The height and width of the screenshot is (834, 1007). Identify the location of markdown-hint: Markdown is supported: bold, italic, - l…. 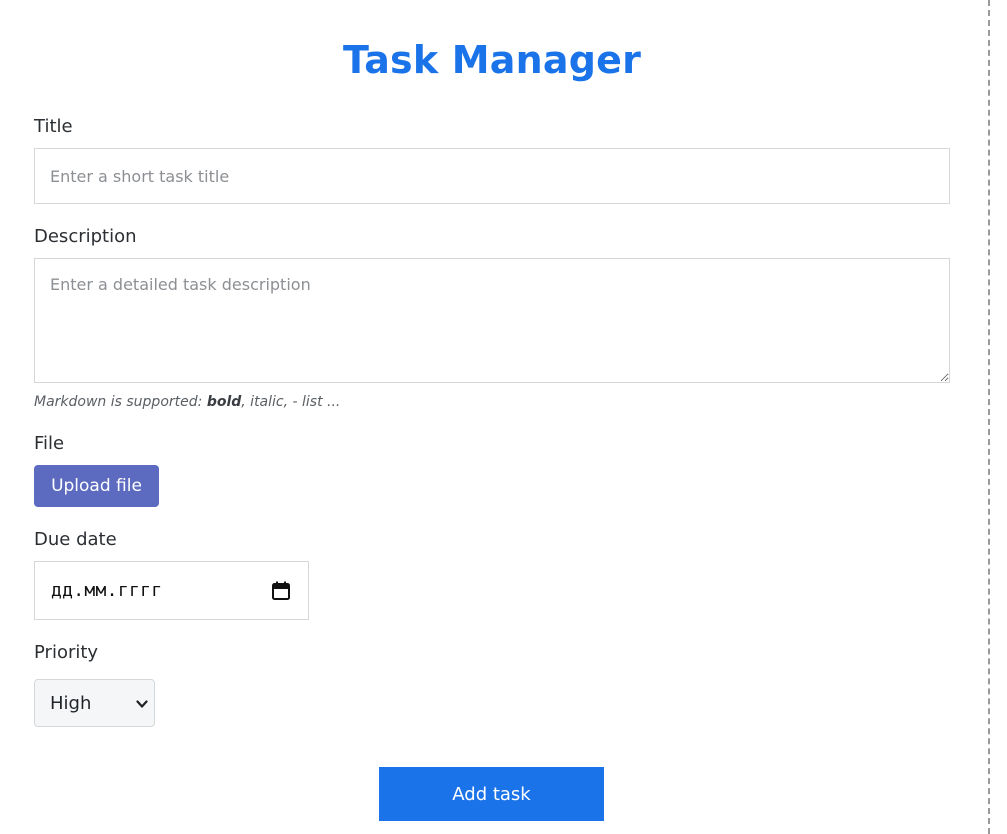
(187, 402).